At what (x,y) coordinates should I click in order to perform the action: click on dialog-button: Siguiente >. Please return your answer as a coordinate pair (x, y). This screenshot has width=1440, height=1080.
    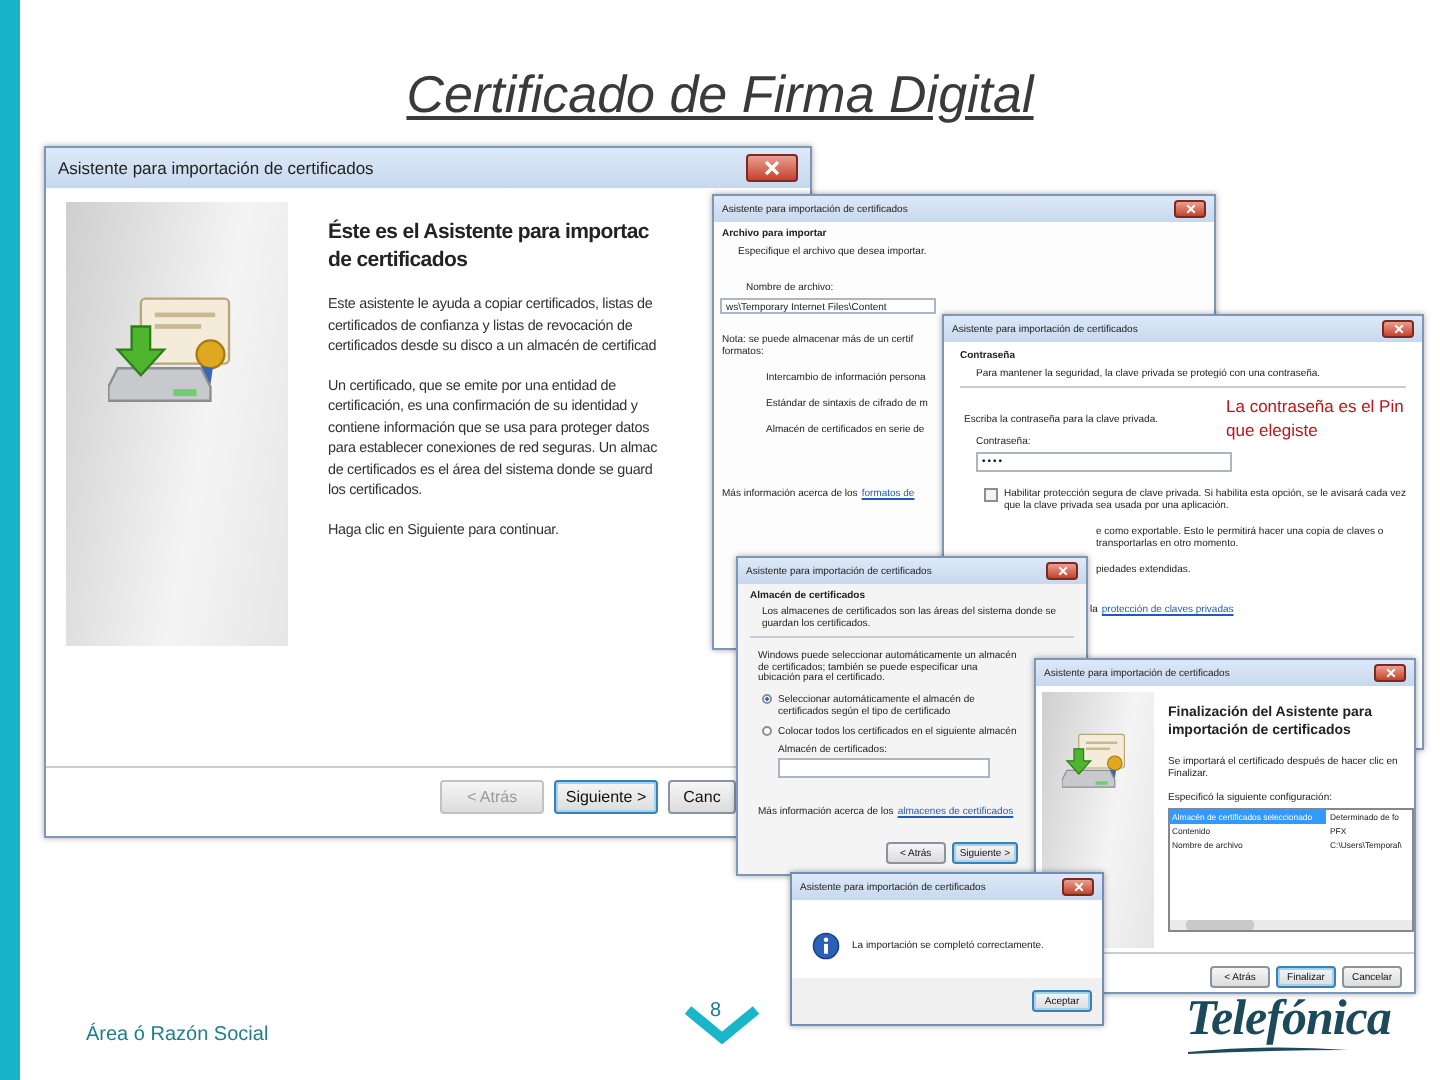
    Looking at the image, I should click on (606, 797).